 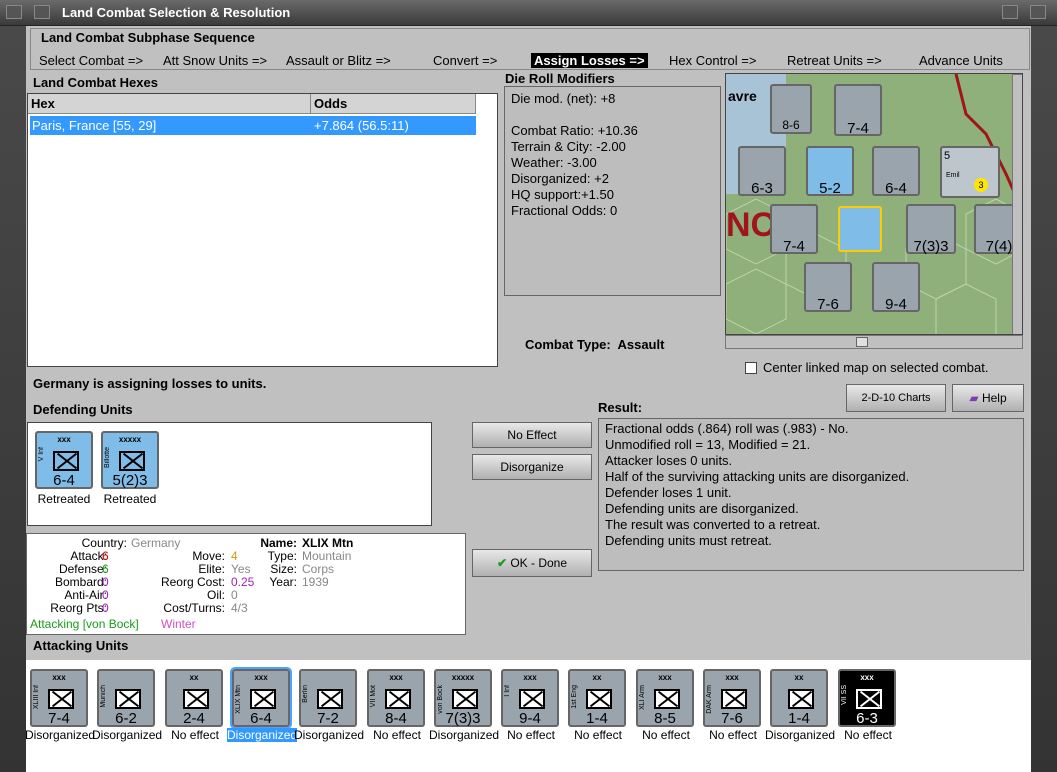 What do you see at coordinates (42, 12) in the screenshot?
I see `minimize-icon` at bounding box center [42, 12].